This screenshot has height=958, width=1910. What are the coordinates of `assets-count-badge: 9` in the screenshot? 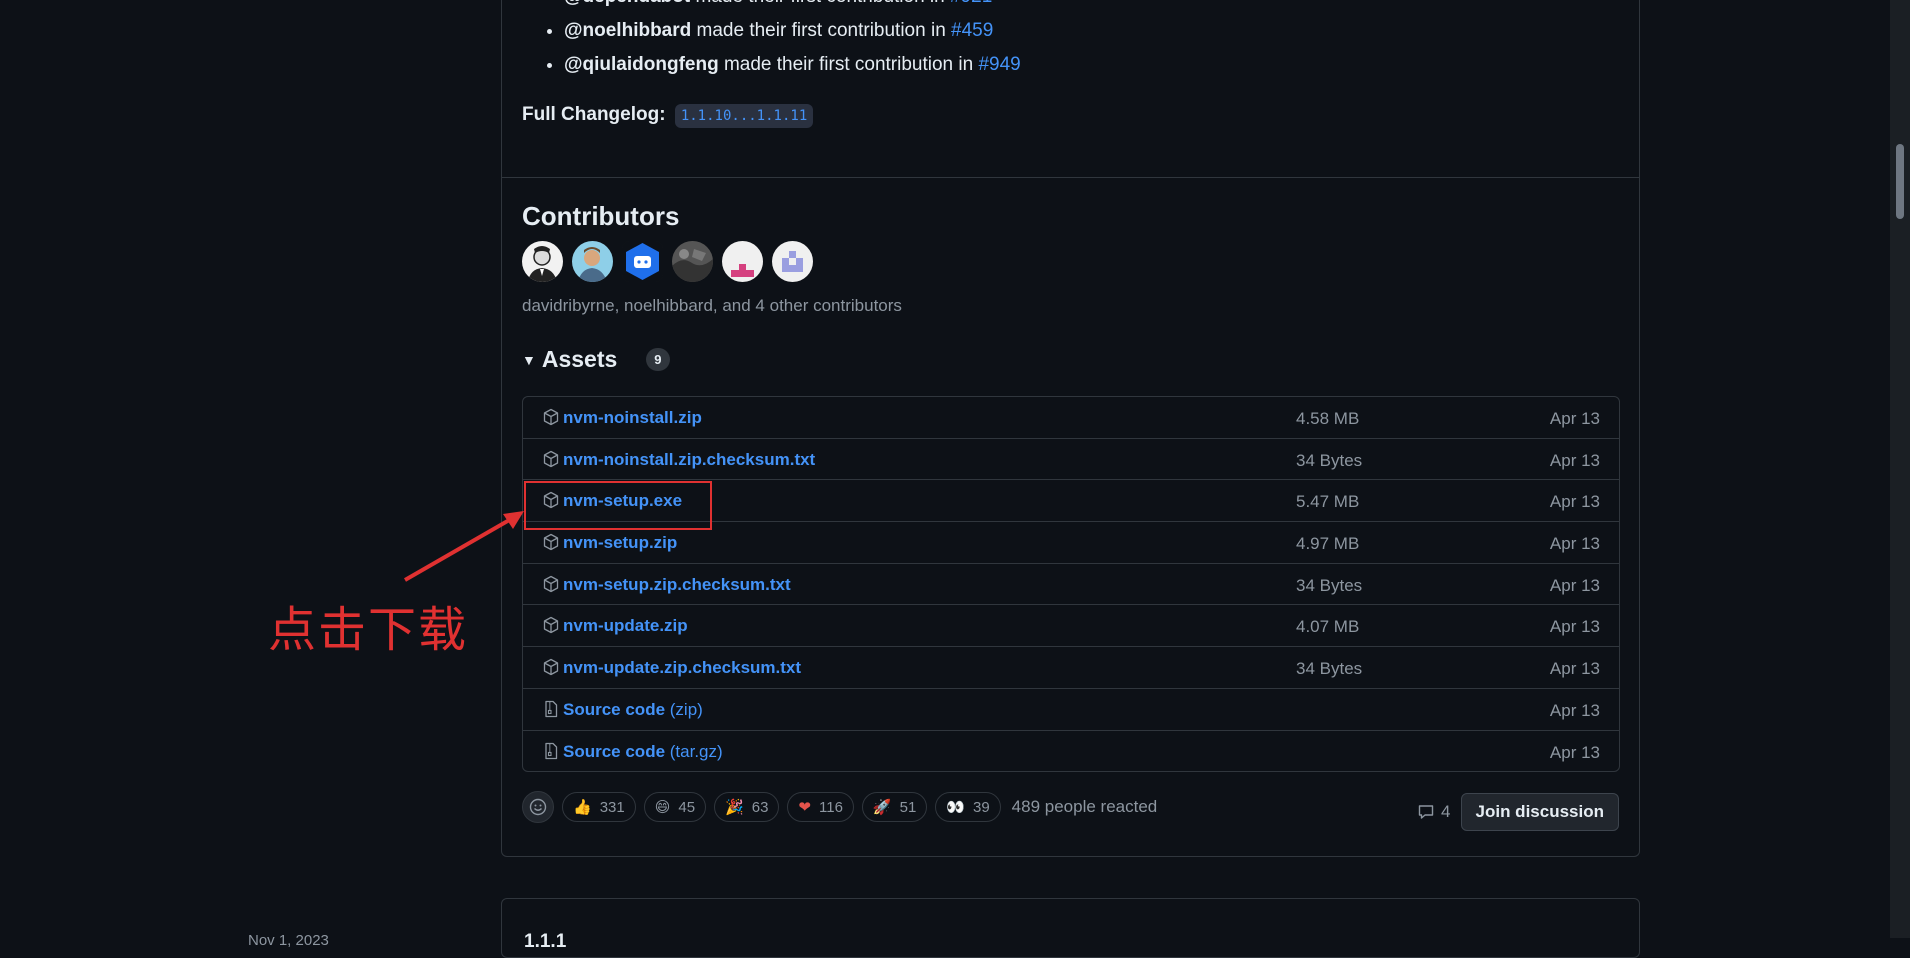 It's located at (658, 359).